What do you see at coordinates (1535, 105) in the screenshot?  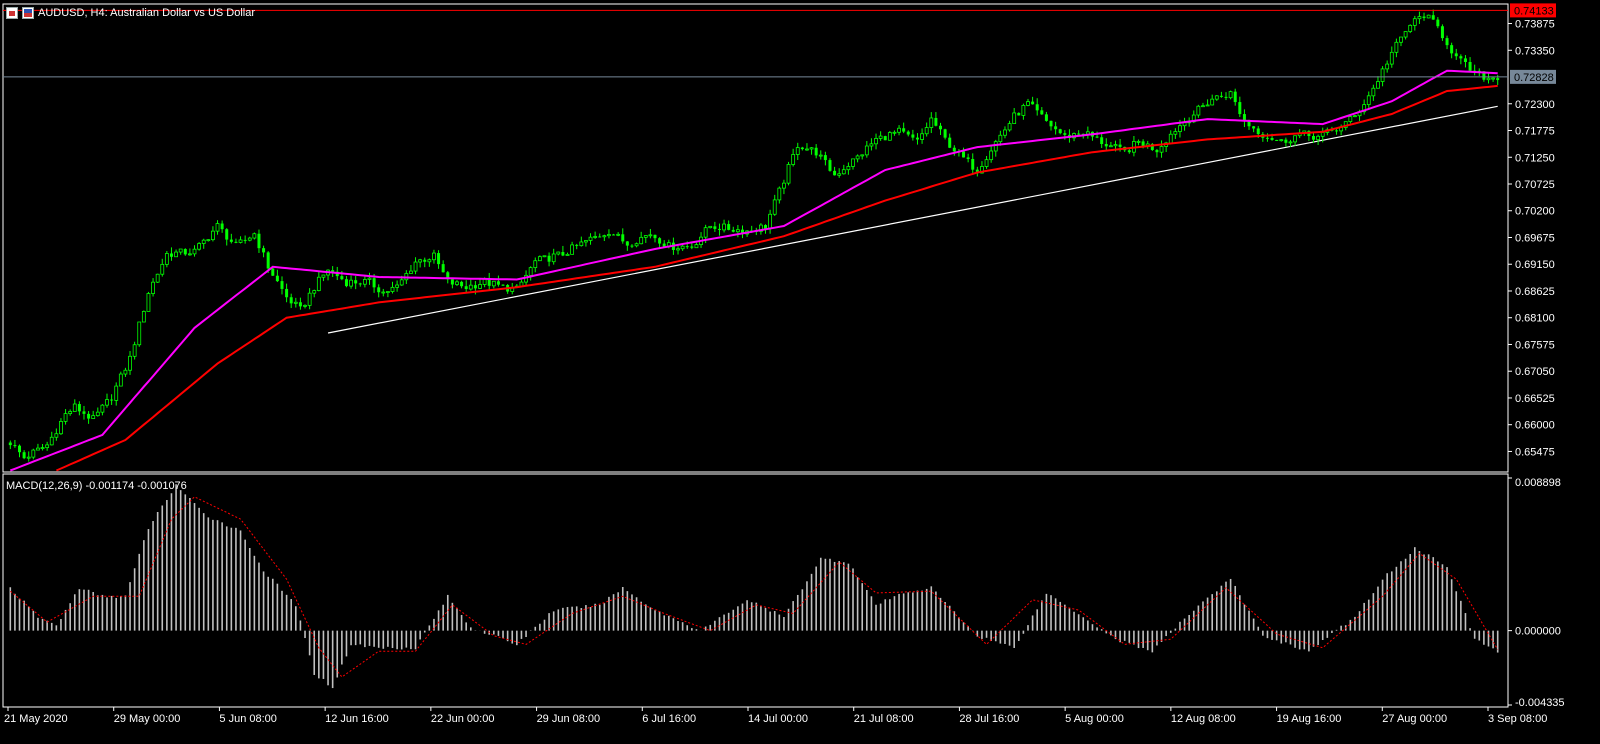 I see `price-axis-label: 0.72300` at bounding box center [1535, 105].